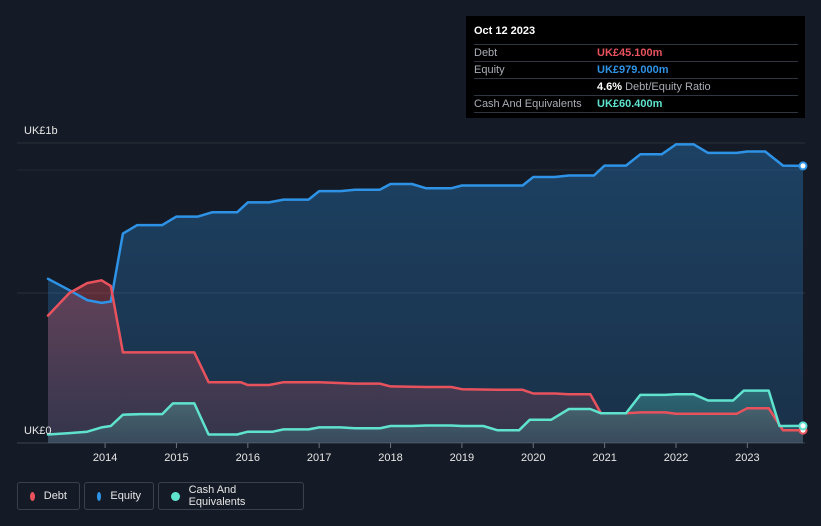 This screenshot has width=821, height=526. What do you see at coordinates (38, 431) in the screenshot?
I see `y-axis-bottom-label: UK£0` at bounding box center [38, 431].